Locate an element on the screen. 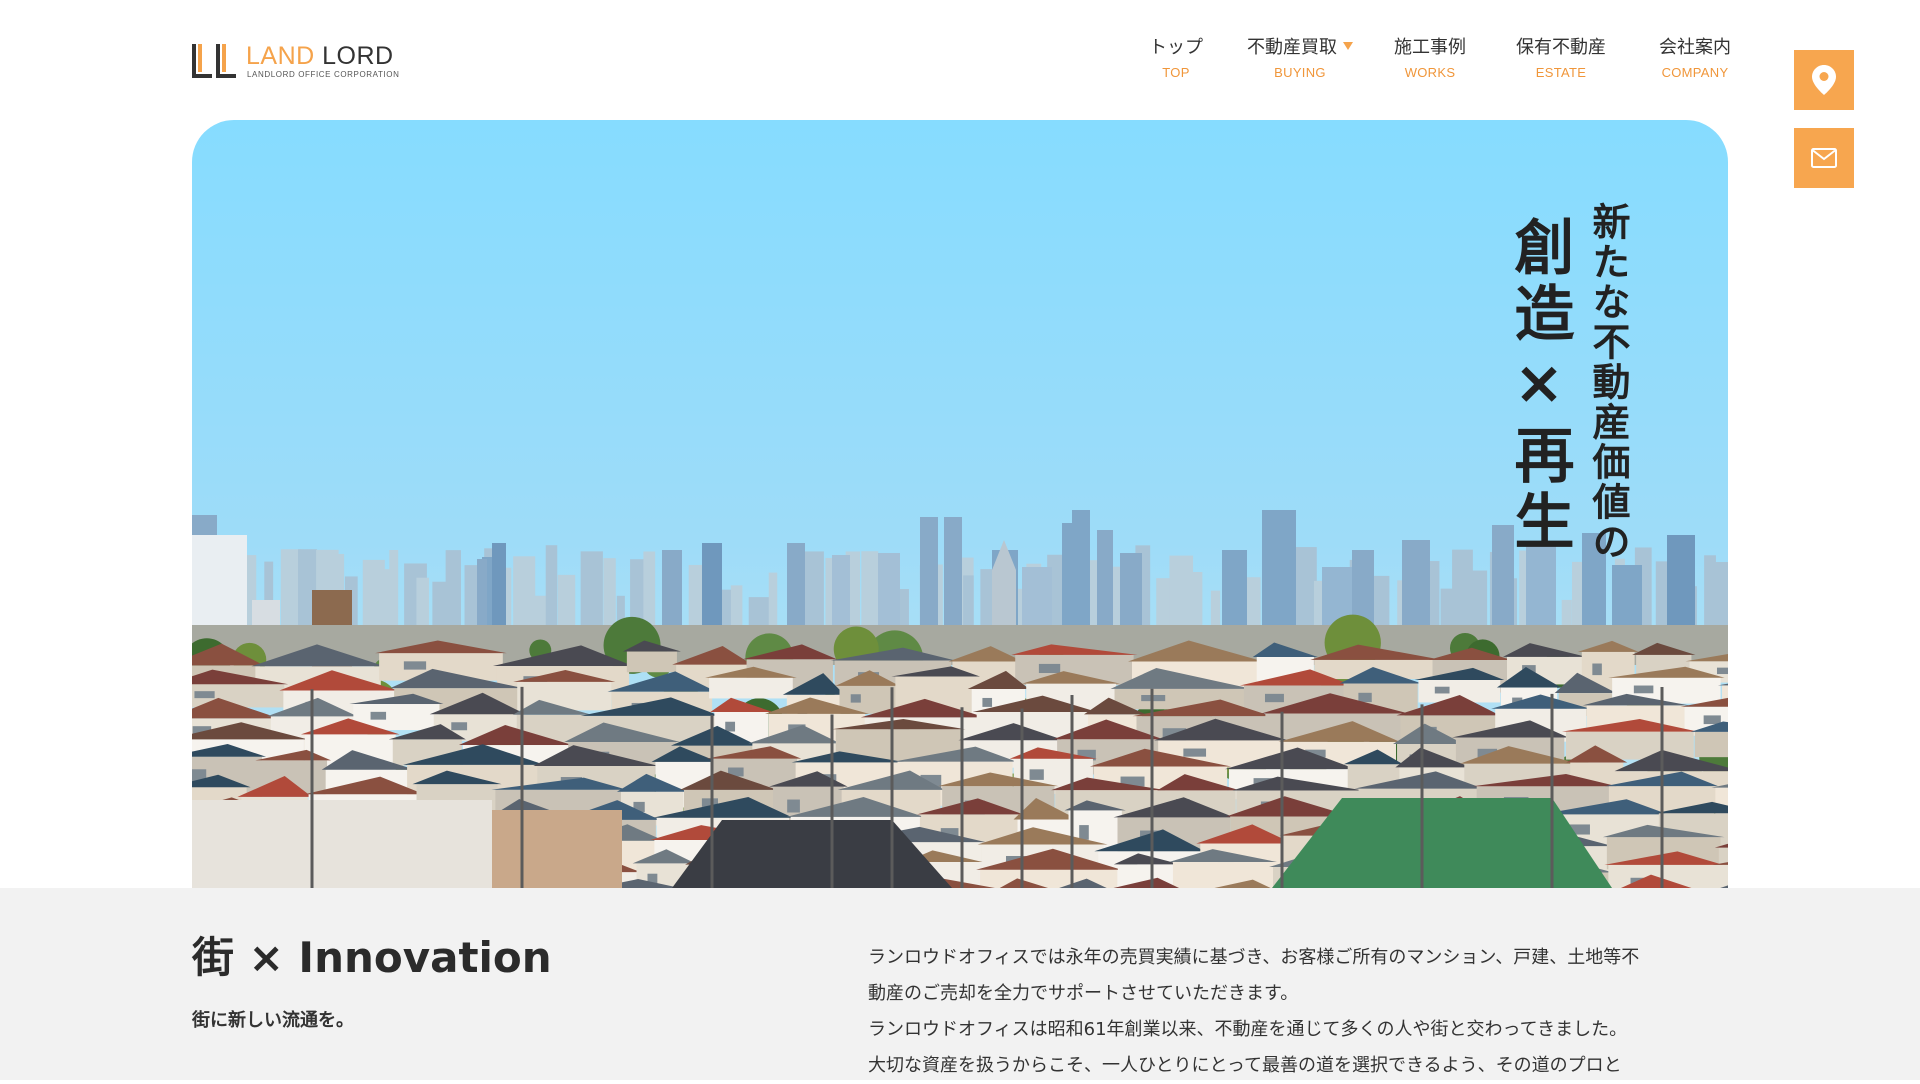  dropdown-caret-icon is located at coordinates (1348, 46).